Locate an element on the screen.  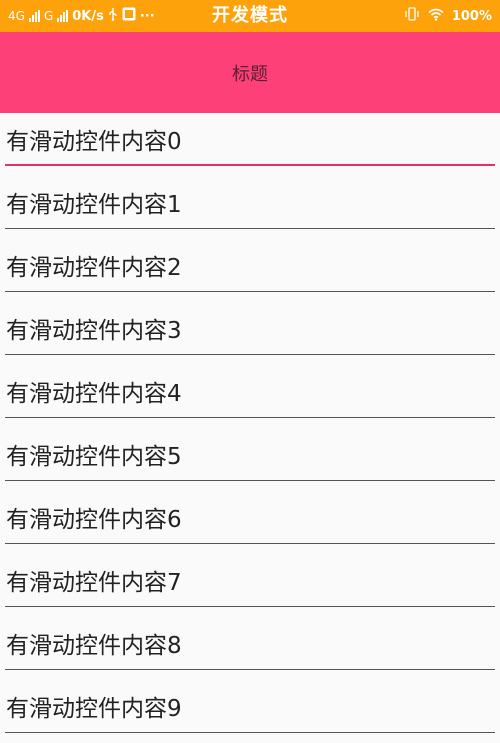
focus-underline is located at coordinates (250, 165).